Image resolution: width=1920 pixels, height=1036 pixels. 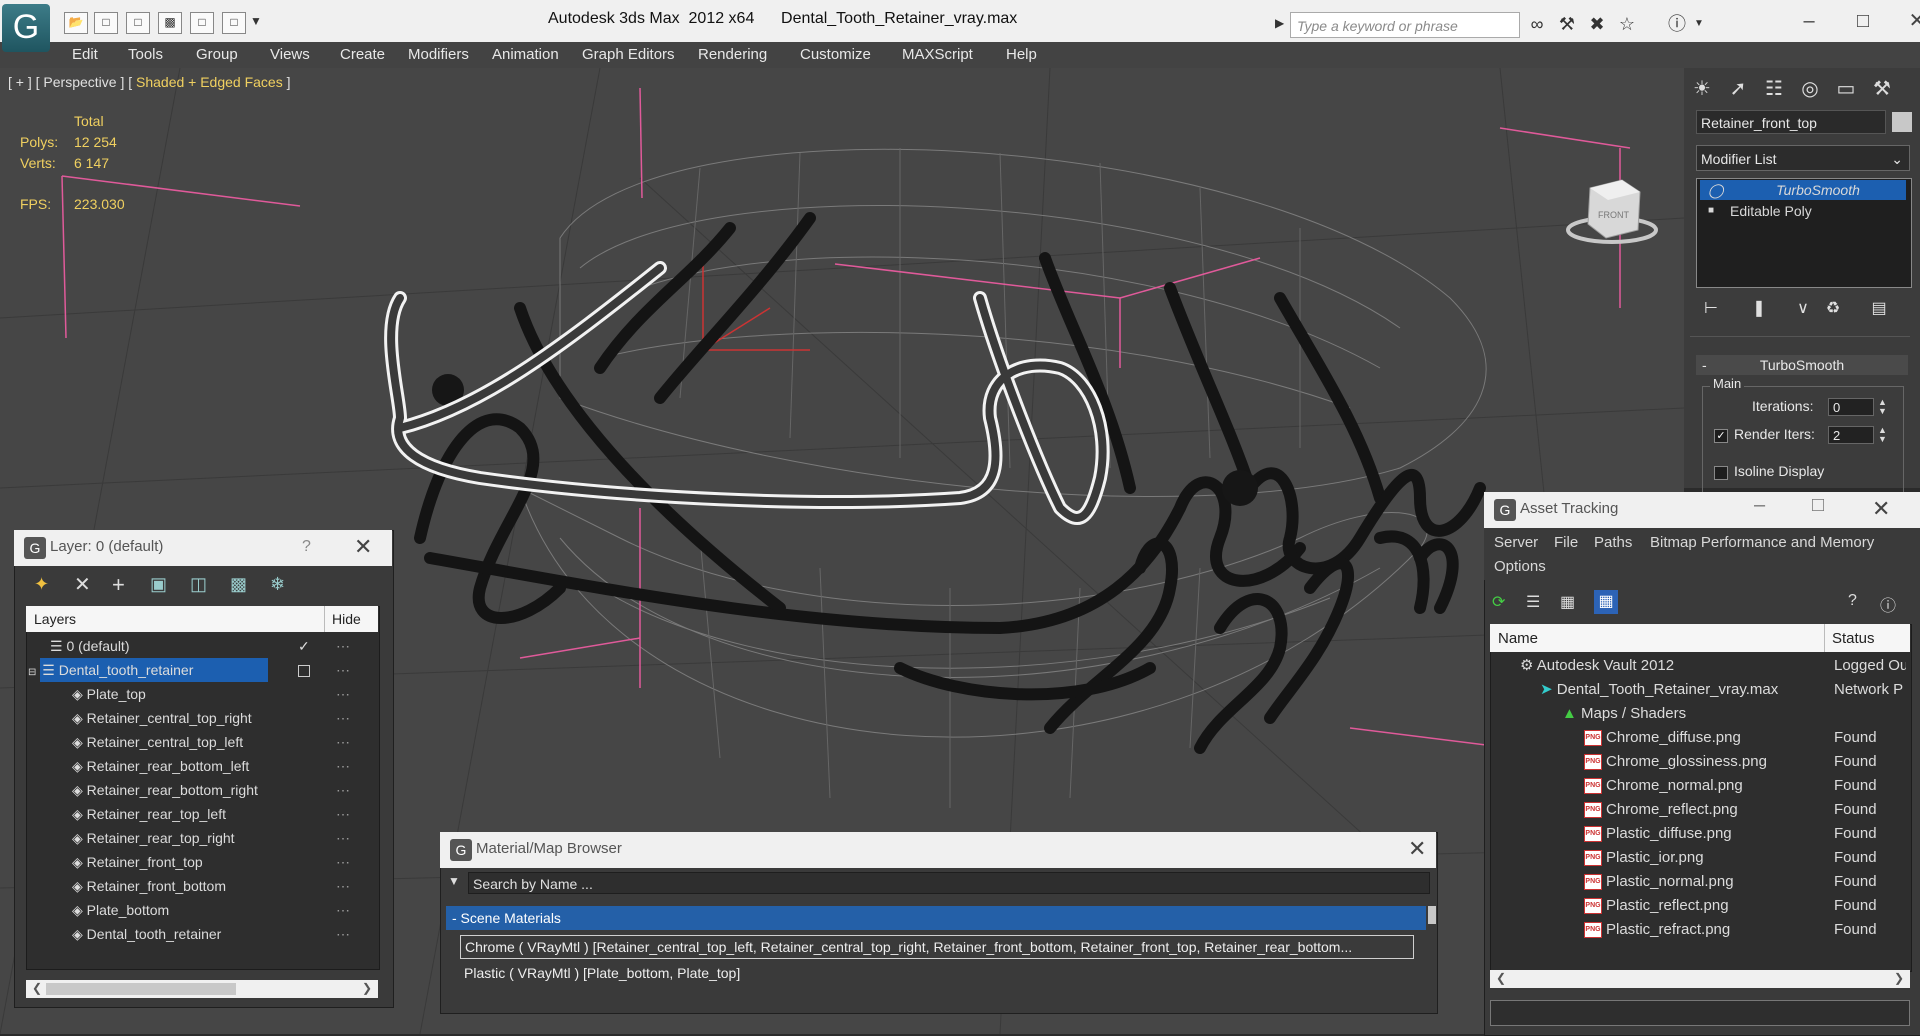 I want to click on scroll-right-icon: ❯, so click(x=1899, y=978).